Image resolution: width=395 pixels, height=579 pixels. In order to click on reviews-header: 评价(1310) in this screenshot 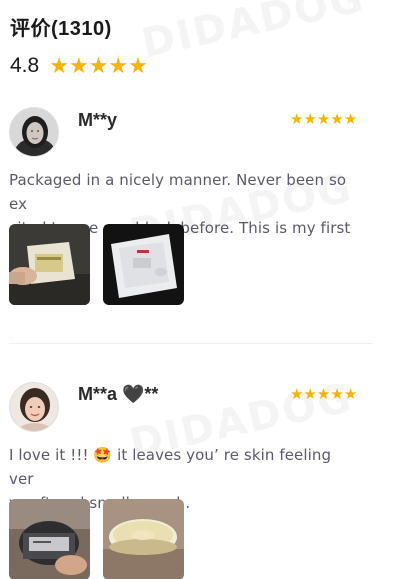, I will do `click(61, 26)`.